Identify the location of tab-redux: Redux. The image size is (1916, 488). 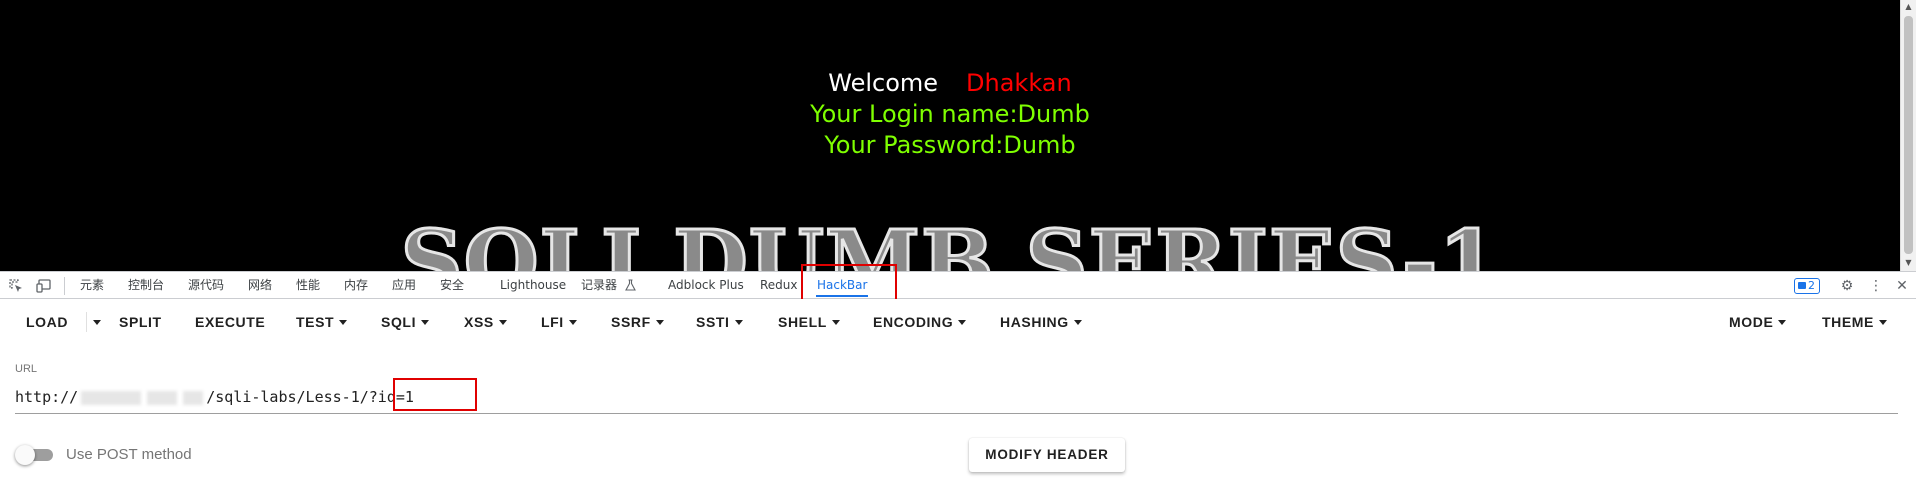
(779, 285).